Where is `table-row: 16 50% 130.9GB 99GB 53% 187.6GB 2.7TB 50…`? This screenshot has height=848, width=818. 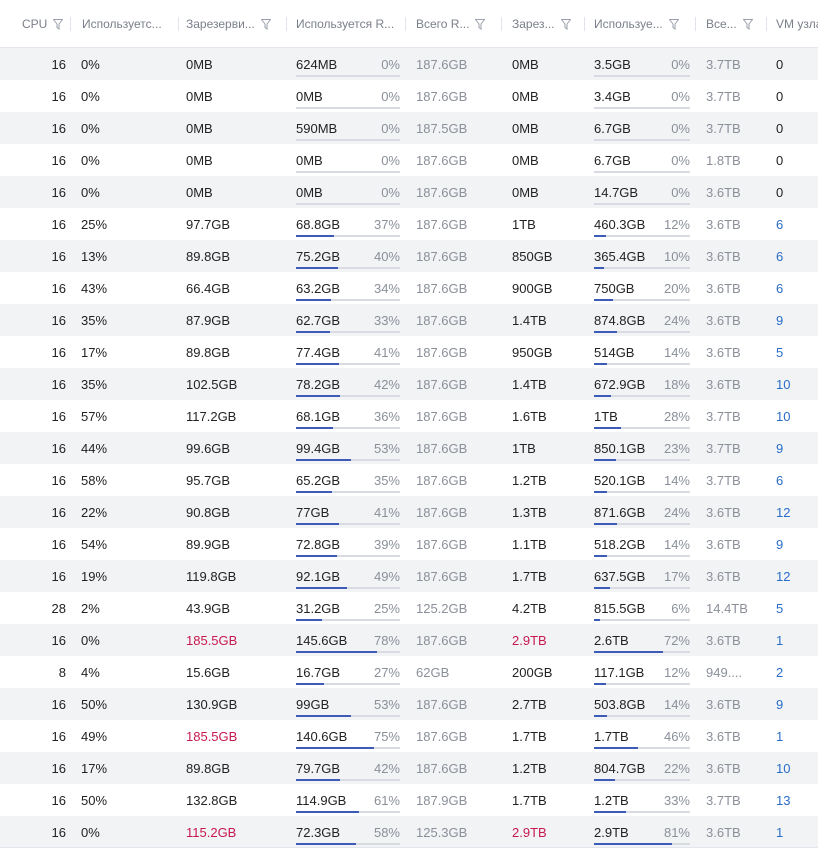 table-row: 16 50% 130.9GB 99GB 53% 187.6GB 2.7TB 50… is located at coordinates (409, 704).